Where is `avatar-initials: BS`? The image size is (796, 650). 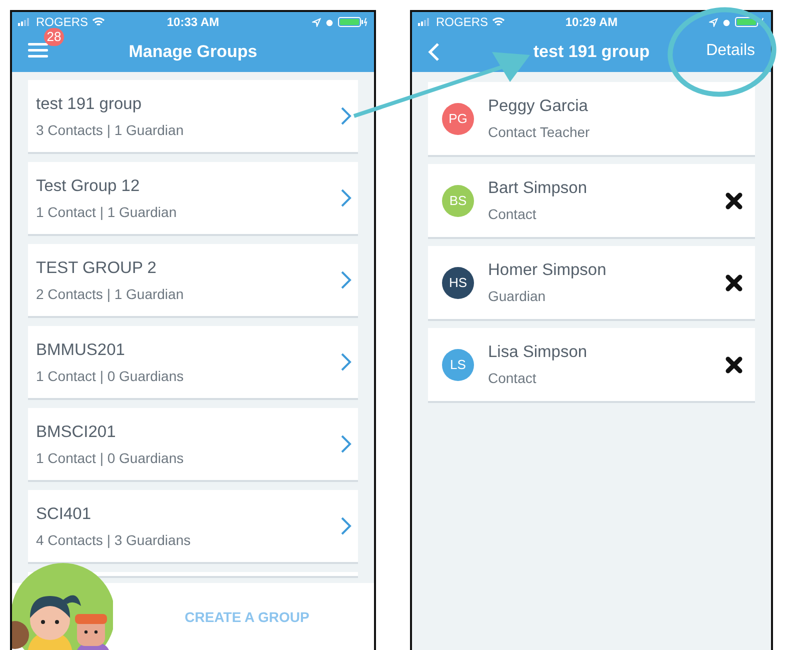 avatar-initials: BS is located at coordinates (458, 200).